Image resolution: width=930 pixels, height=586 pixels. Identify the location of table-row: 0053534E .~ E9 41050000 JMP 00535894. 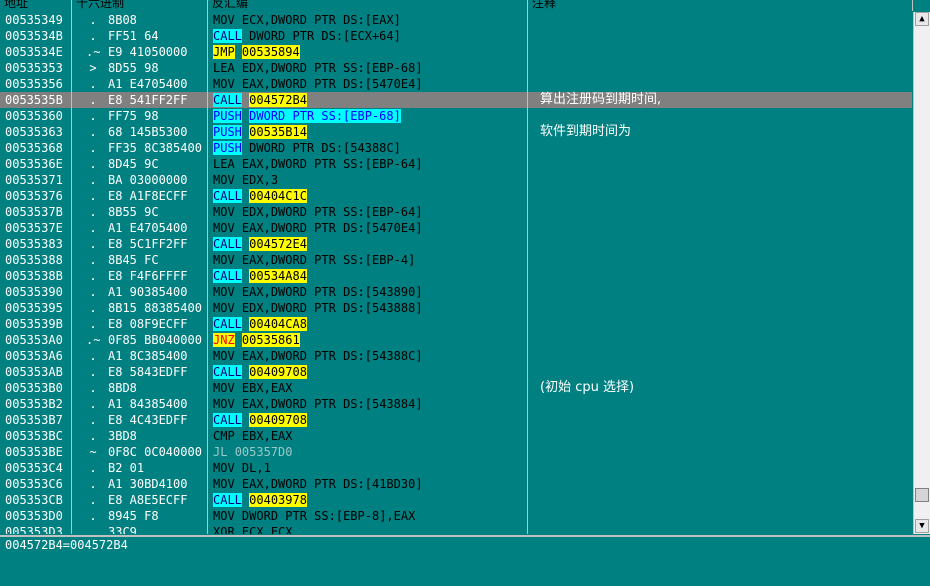
(456, 52).